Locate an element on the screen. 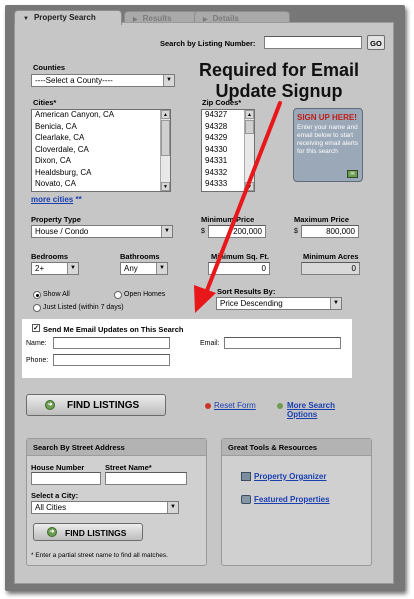 This screenshot has width=414, height=599. scroll-up-icon: ▲ is located at coordinates (165, 114).